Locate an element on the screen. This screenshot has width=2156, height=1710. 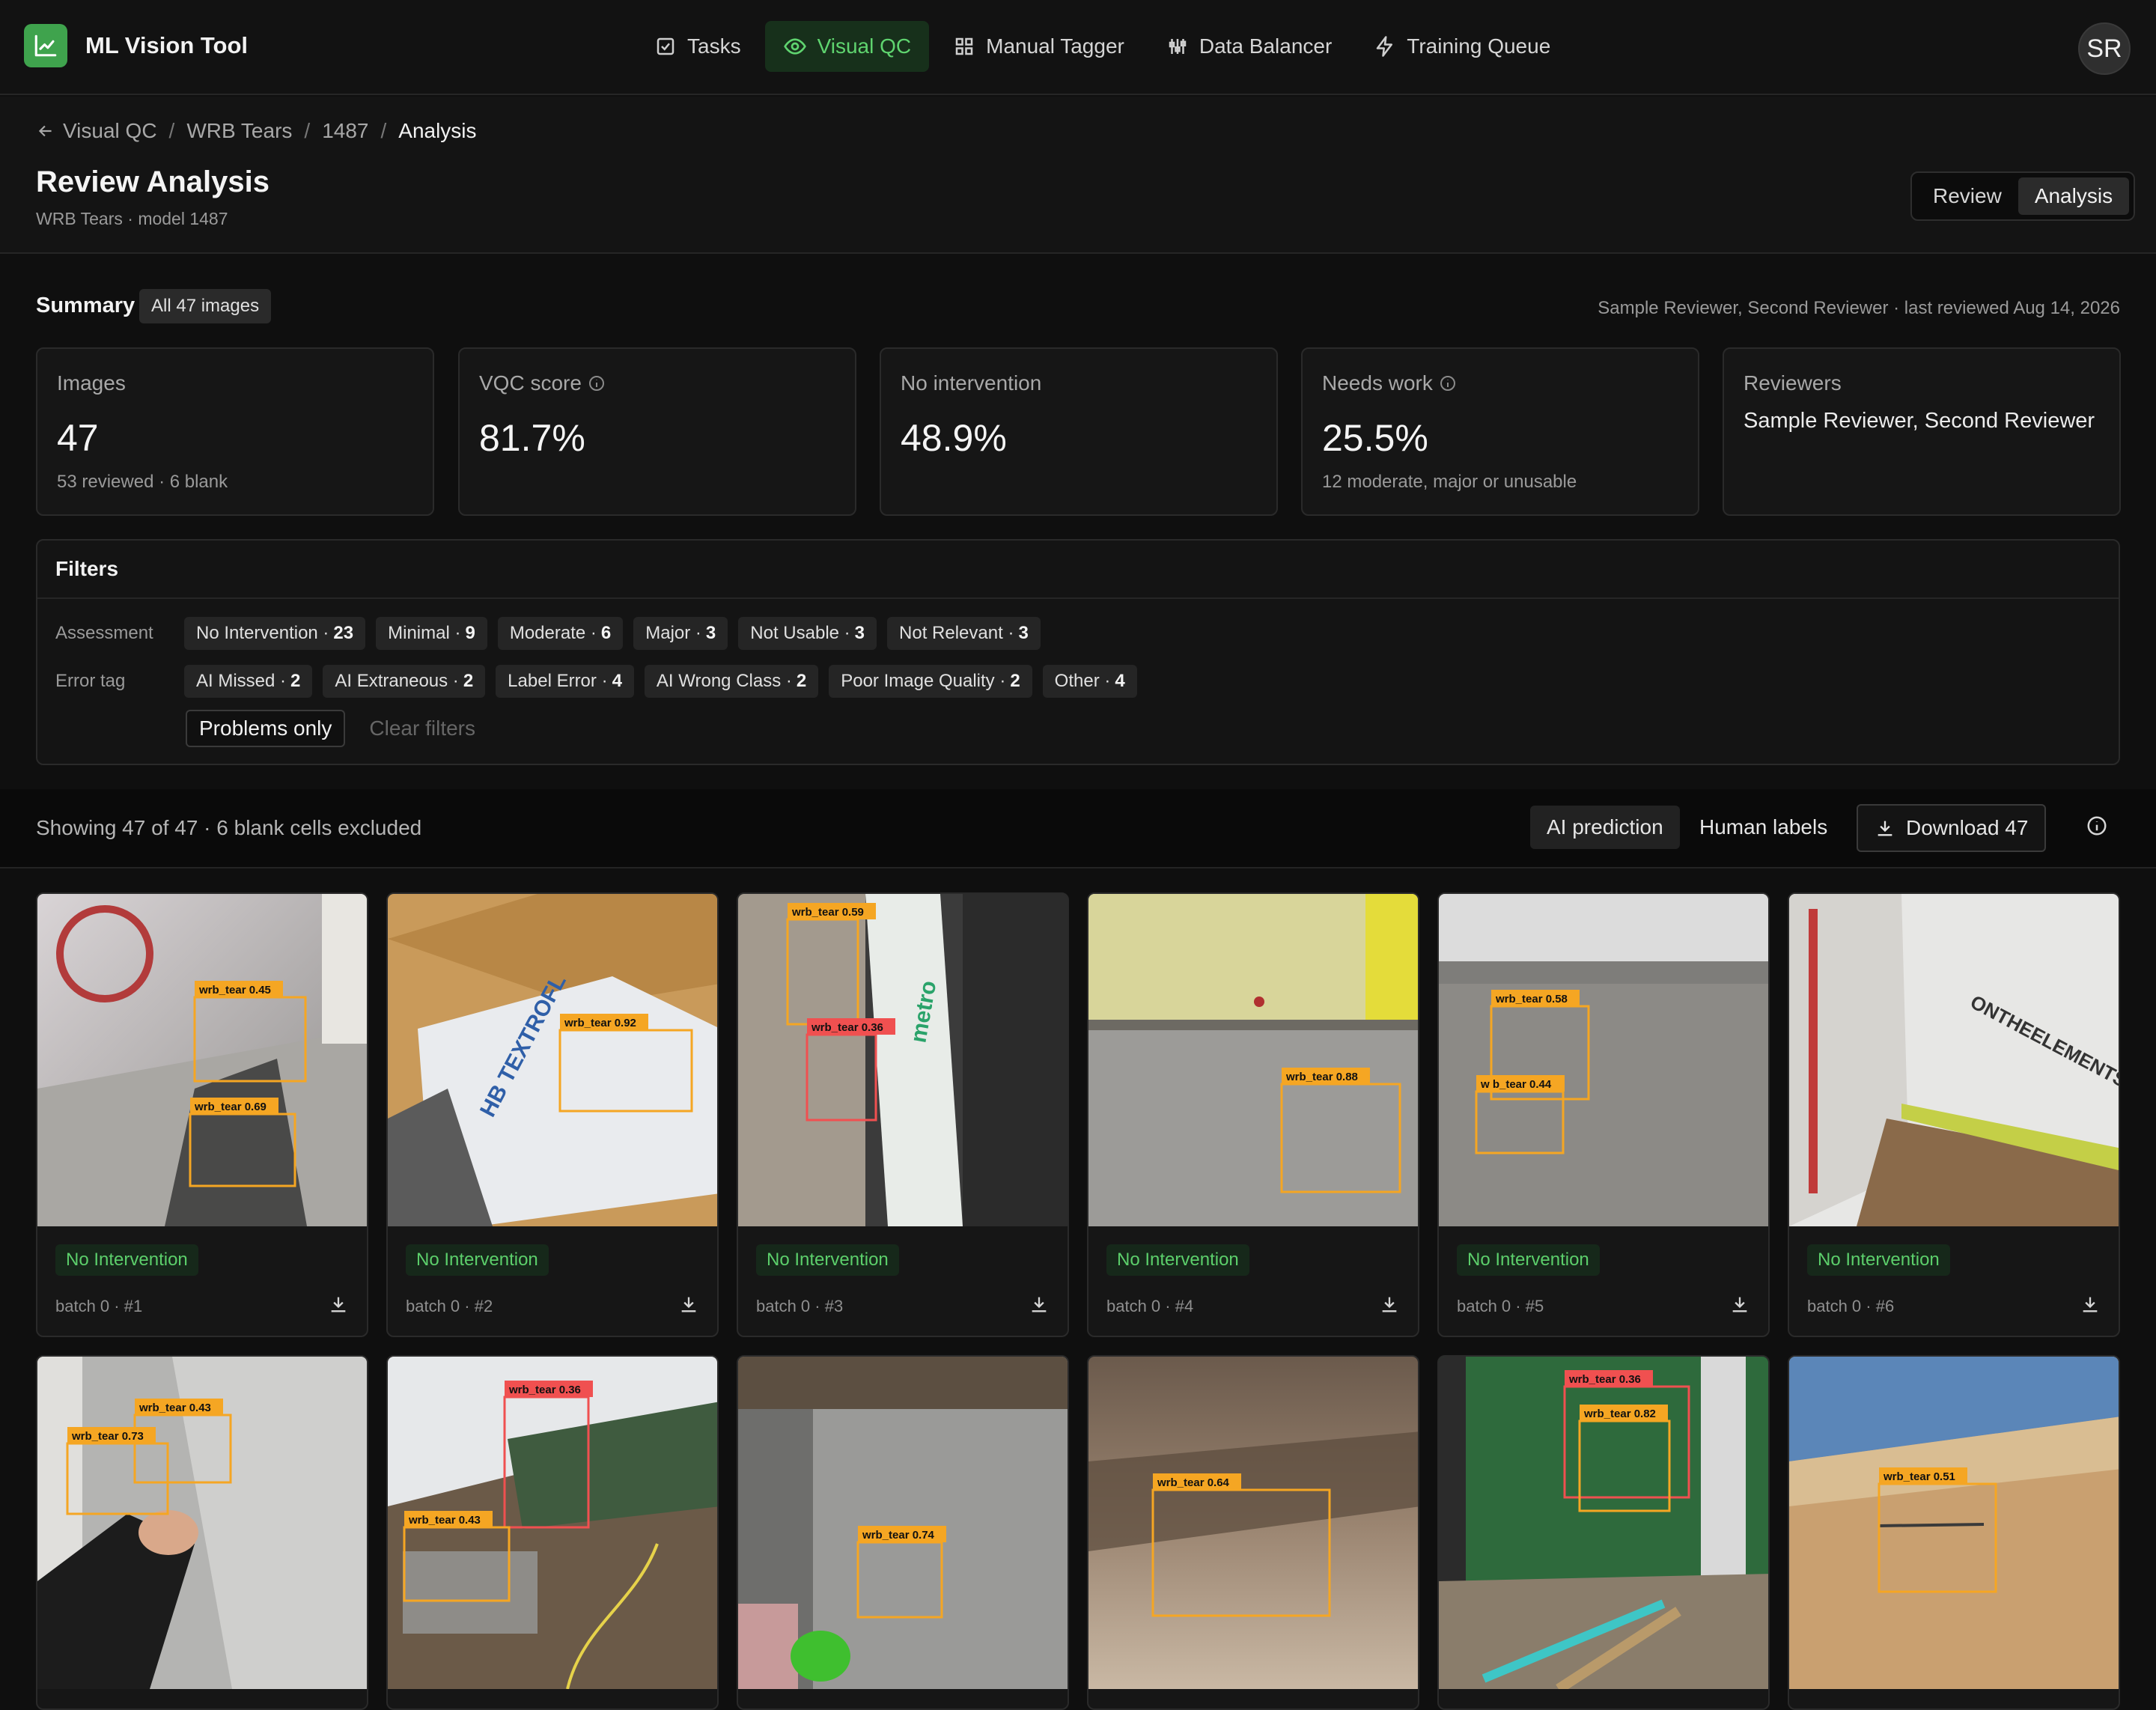
filter-chip-not-relevant: Not Relevant · 3 is located at coordinates (964, 633).